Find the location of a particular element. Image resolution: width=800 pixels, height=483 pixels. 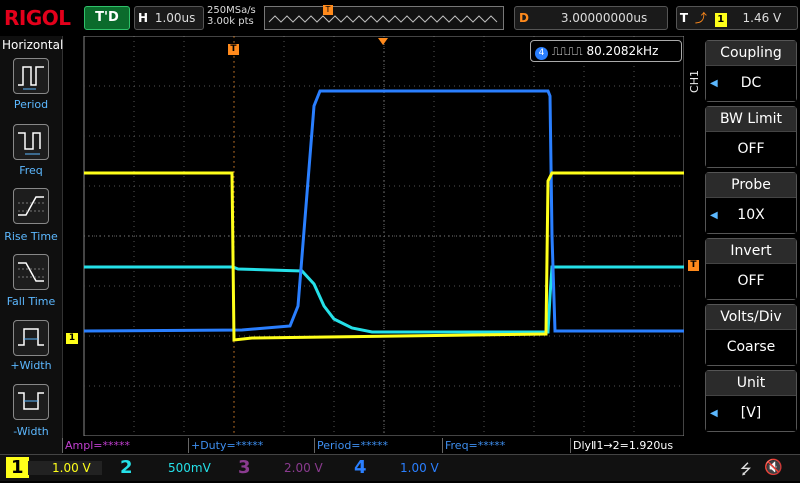

rising-edge-icon: ⤴ is located at coordinates (700, 18).